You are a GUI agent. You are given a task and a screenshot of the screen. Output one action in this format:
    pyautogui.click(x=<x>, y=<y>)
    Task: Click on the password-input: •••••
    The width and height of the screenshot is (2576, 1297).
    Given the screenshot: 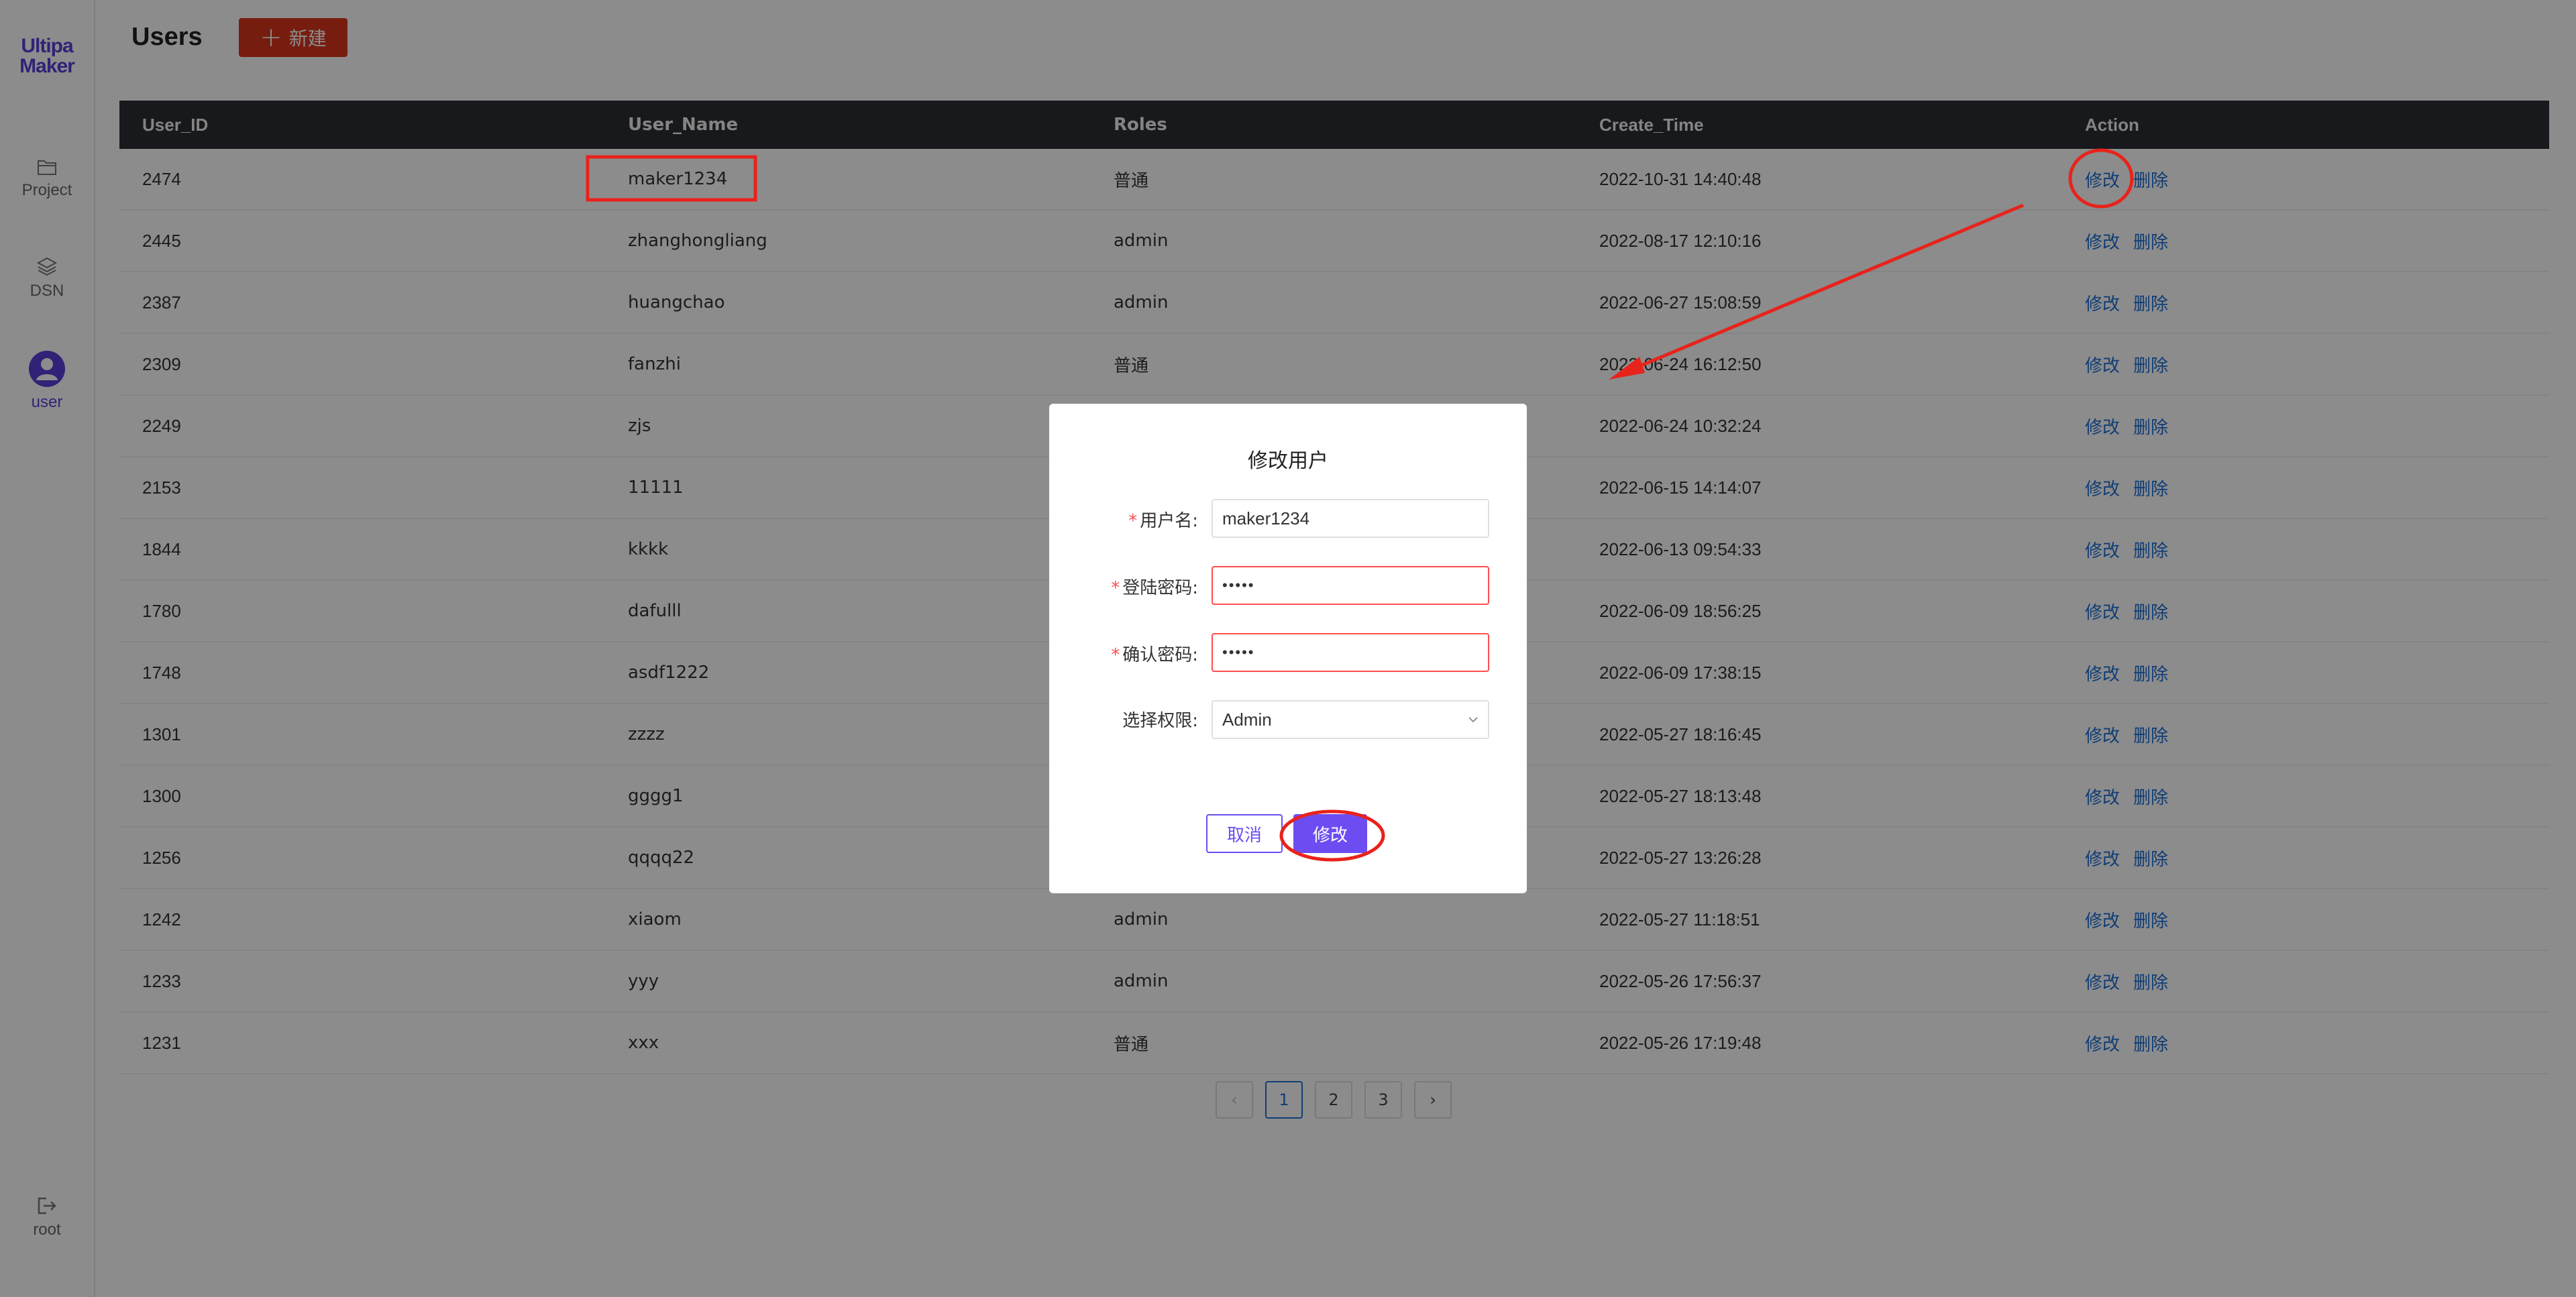 What is the action you would take?
    pyautogui.click(x=1350, y=585)
    